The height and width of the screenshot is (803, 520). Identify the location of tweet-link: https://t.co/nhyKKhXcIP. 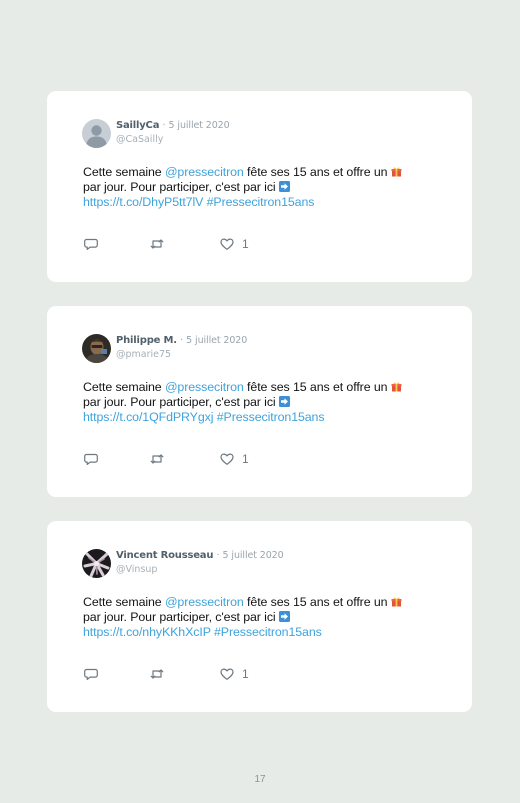
(147, 632).